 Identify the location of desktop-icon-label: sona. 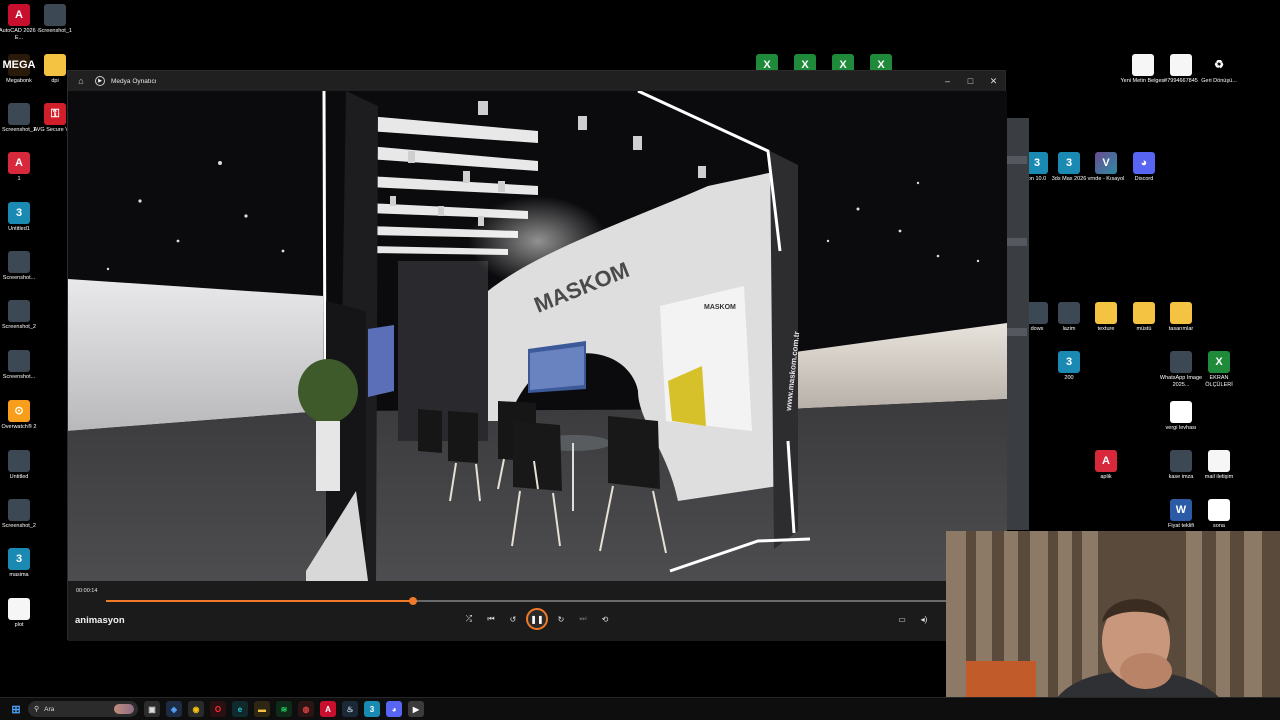
(1219, 526).